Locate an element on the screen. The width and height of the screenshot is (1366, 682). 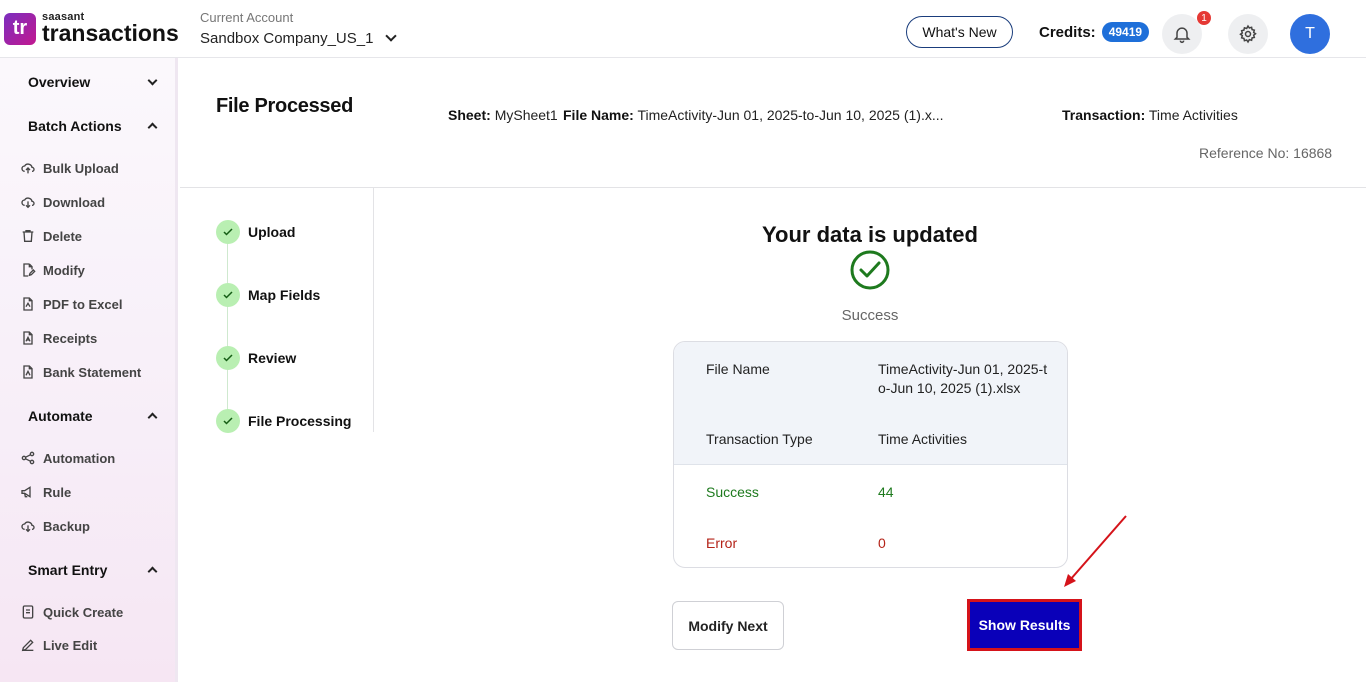
stepper-divider is located at coordinates (373, 310).